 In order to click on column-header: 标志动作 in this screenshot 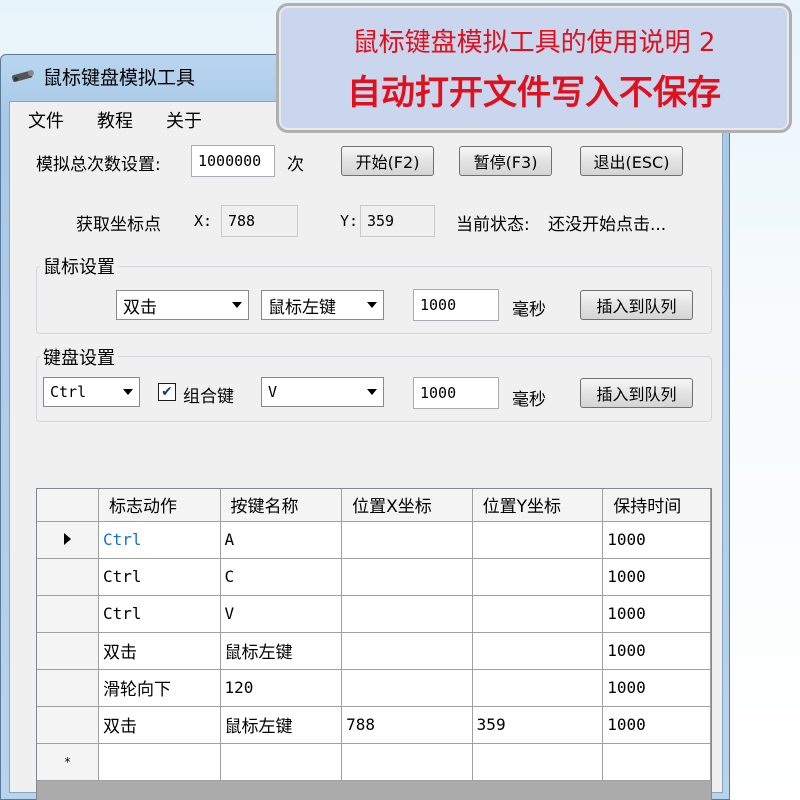, I will do `click(159, 505)`.